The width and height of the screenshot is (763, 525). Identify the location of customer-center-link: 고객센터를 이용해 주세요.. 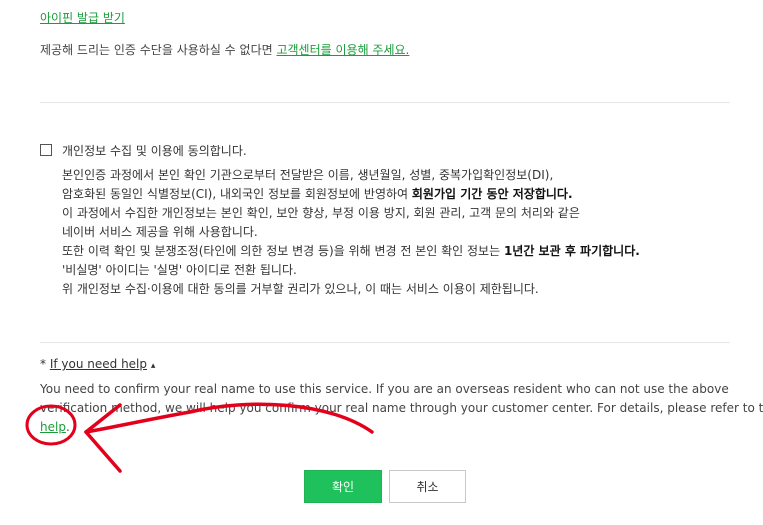
(342, 50).